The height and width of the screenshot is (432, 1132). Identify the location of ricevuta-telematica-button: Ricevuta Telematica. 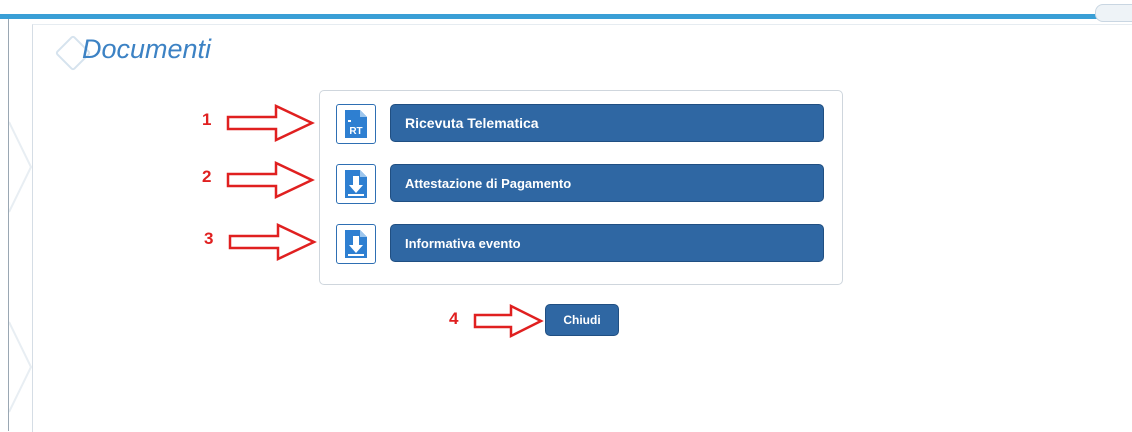
(607, 123).